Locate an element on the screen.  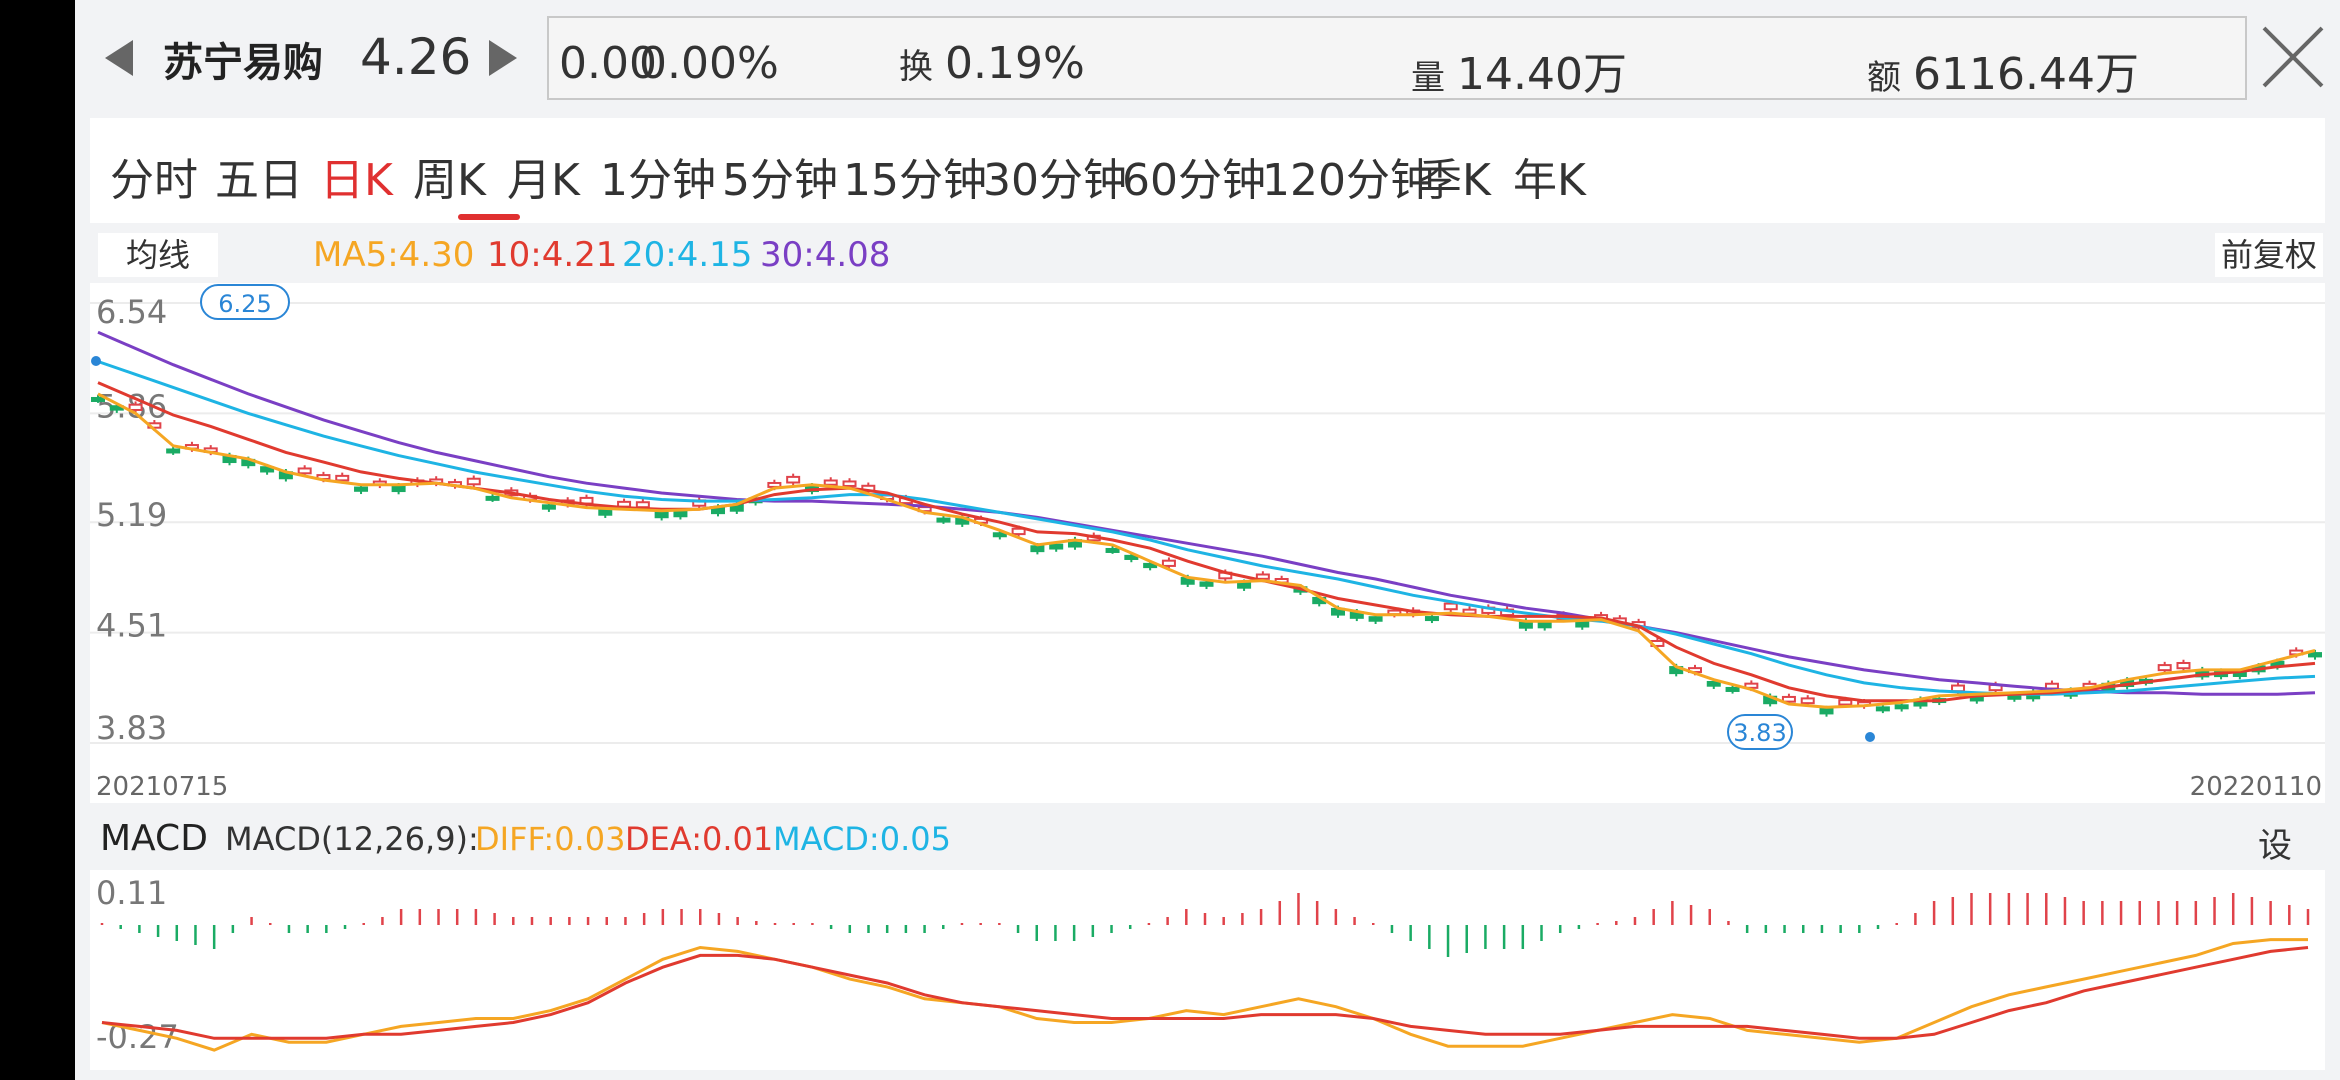
macd-value: MACD:0.05 is located at coordinates (862, 839).